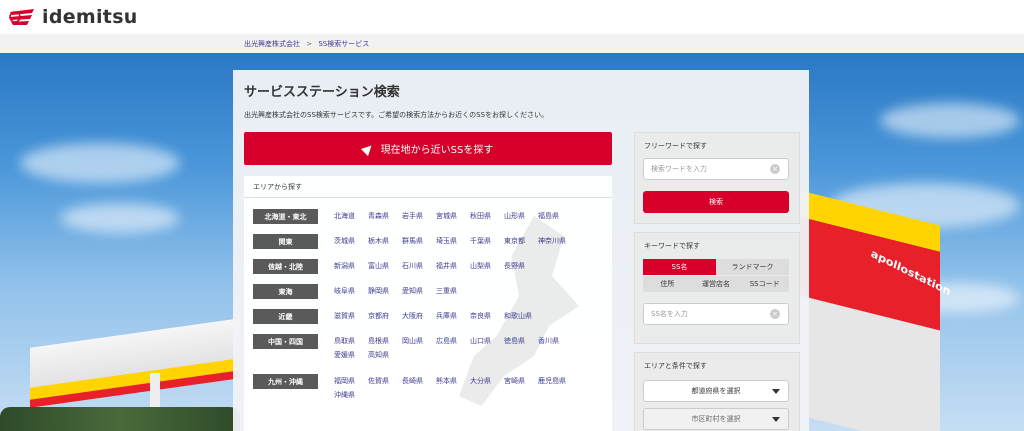  I want to click on pref-link: 北海道, so click(351, 216).